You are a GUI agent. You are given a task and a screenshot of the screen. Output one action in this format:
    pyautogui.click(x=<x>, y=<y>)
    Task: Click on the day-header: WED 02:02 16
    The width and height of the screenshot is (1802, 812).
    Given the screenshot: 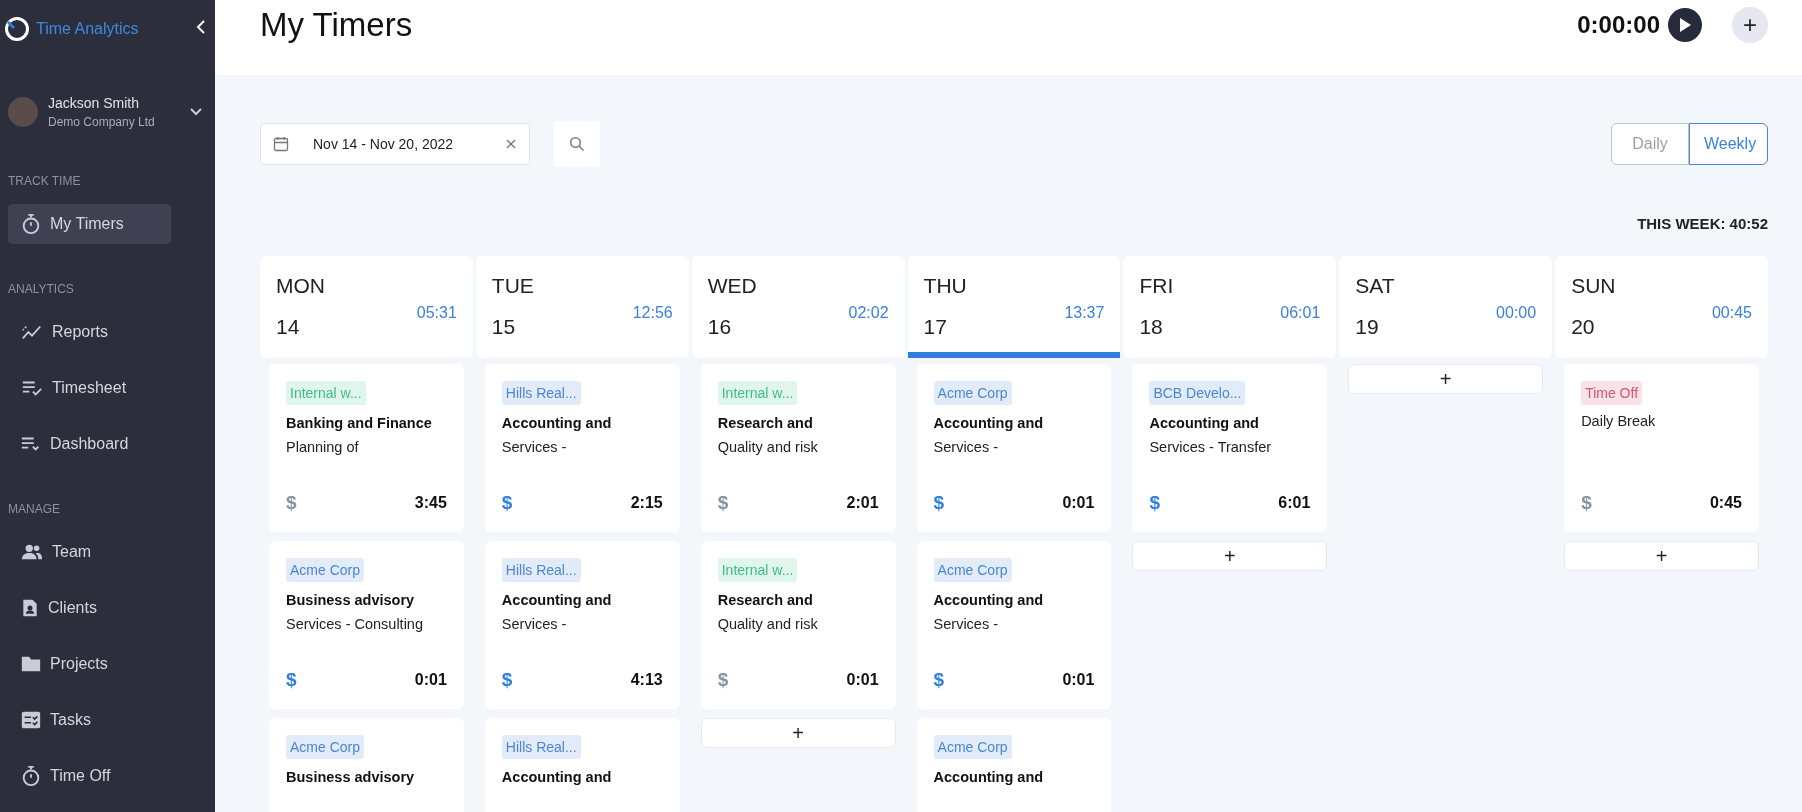 What is the action you would take?
    pyautogui.click(x=798, y=307)
    